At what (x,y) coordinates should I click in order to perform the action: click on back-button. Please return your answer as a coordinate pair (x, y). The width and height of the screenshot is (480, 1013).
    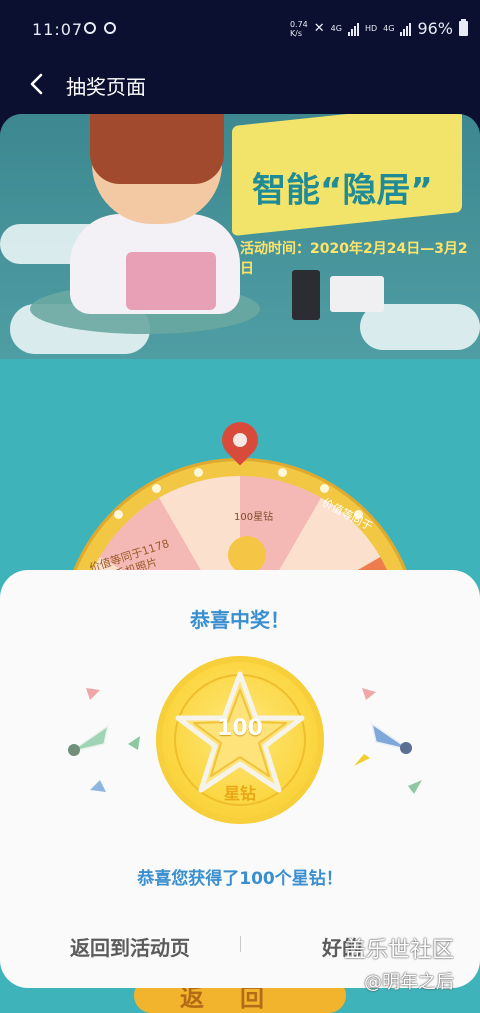
    Looking at the image, I should click on (38, 84).